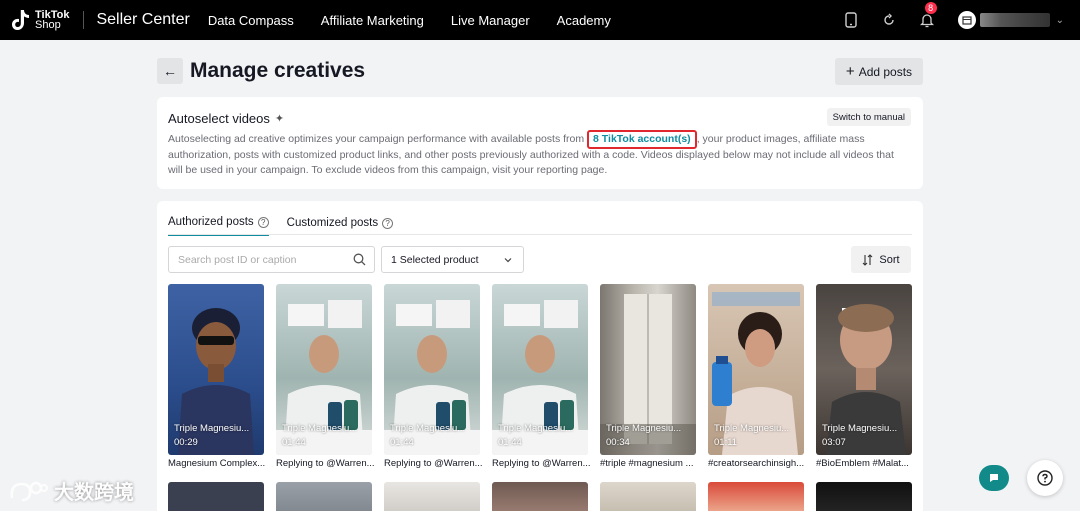 This screenshot has width=1080, height=511. Describe the element at coordinates (618, 442) in the screenshot. I see `post-duration: 00:34` at that location.